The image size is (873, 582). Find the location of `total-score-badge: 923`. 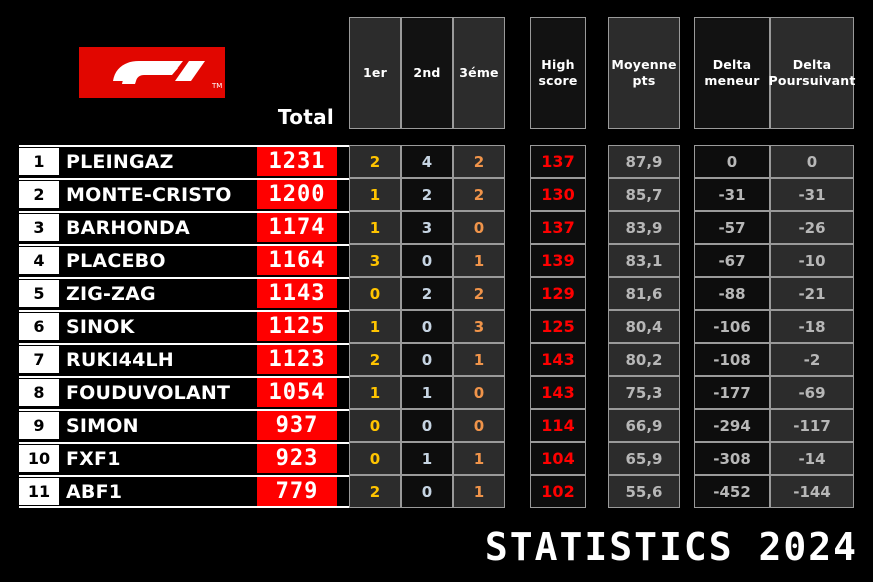

total-score-badge: 923 is located at coordinates (297, 458).